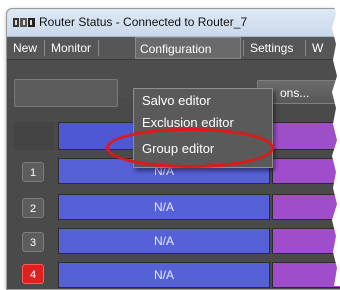 The image size is (340, 290). What do you see at coordinates (271, 48) in the screenshot?
I see `menu-settings: Settings` at bounding box center [271, 48].